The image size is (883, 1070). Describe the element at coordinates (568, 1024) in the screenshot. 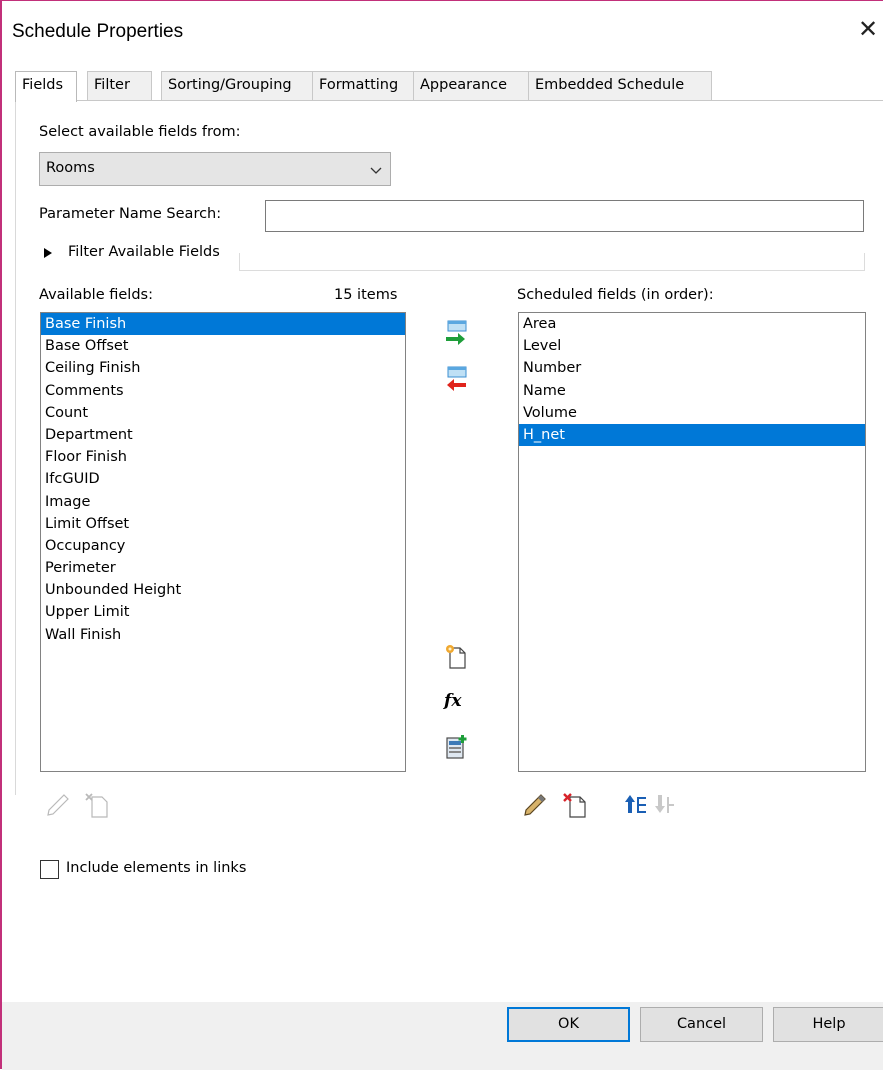

I see `ok-button: OK` at that location.